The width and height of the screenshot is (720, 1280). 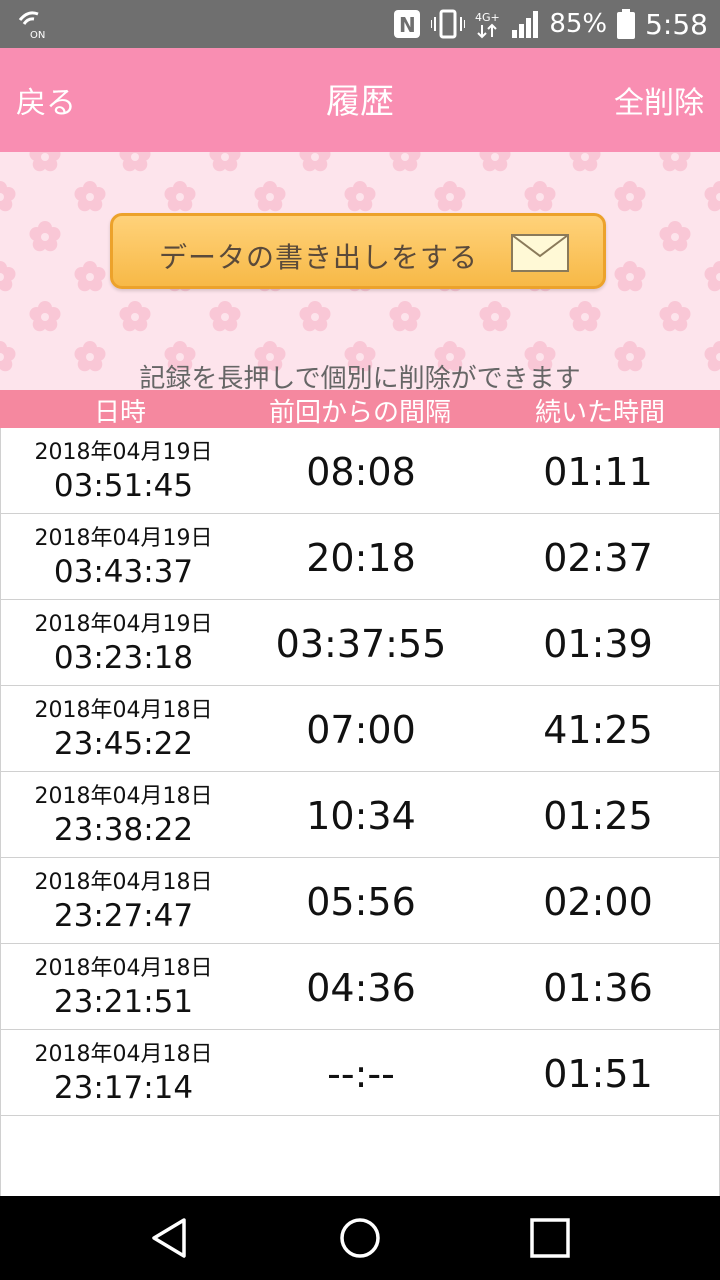 I want to click on export-button-label: データの書き出しをする, so click(x=319, y=257).